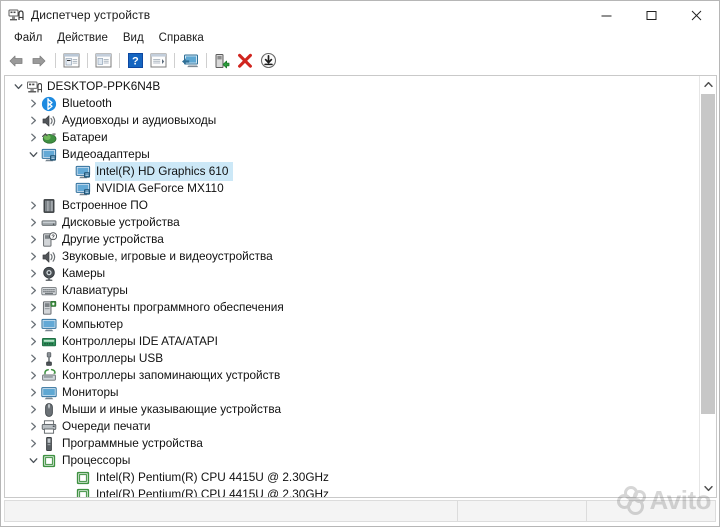  I want to click on tree-row: Клавиатуры, so click(352, 290).